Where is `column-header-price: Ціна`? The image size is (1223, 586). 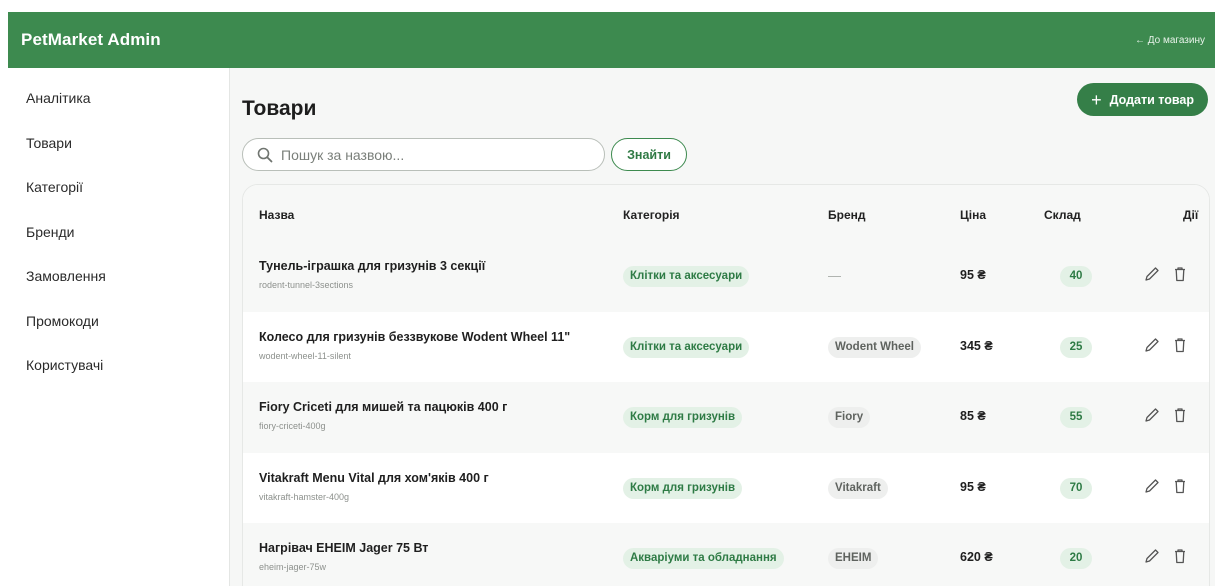
column-header-price: Ціна is located at coordinates (973, 215).